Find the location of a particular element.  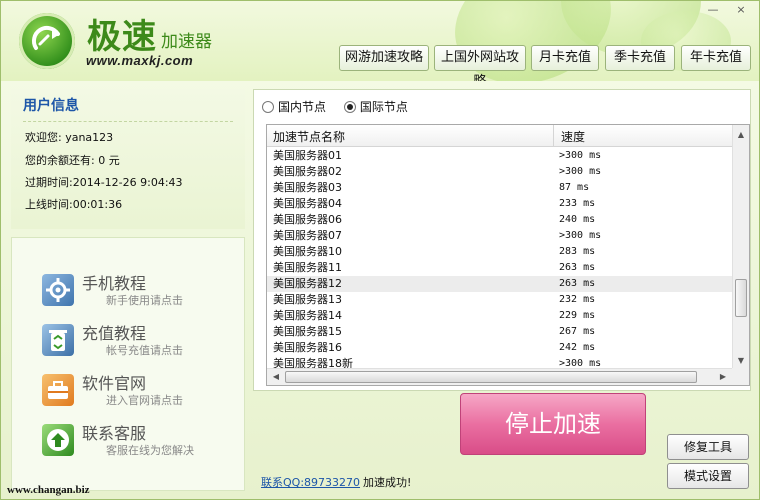

contact-qq-link: 联系QQ:89733270 is located at coordinates (310, 482).